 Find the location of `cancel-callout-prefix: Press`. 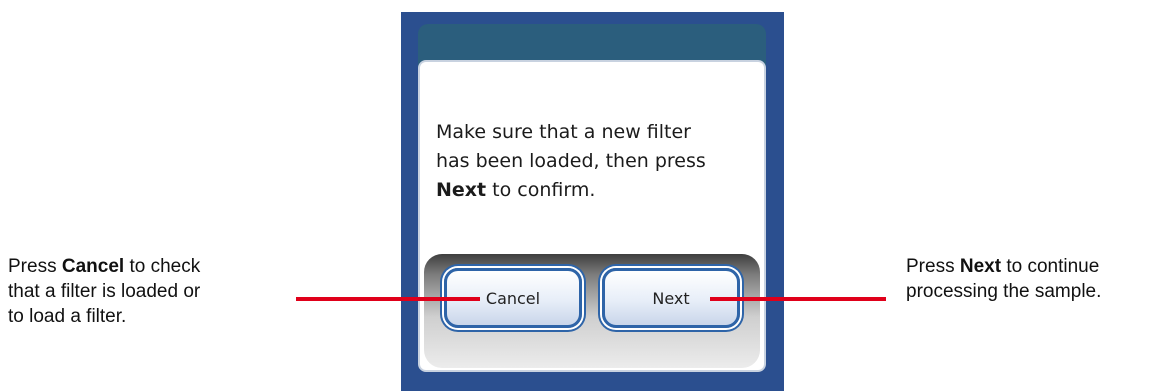

cancel-callout-prefix: Press is located at coordinates (35, 266).